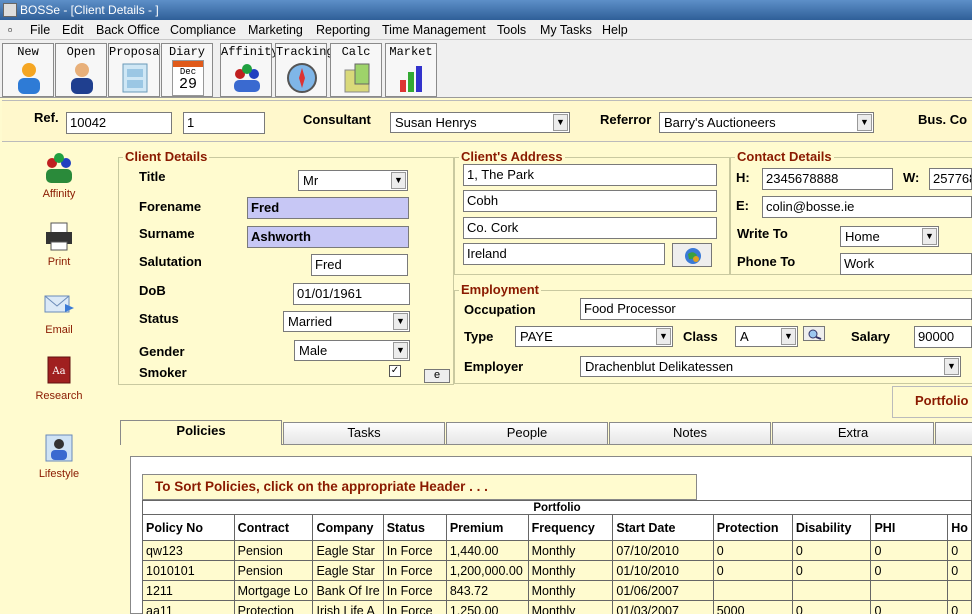  I want to click on address-line-2: Cobh, so click(590, 201).